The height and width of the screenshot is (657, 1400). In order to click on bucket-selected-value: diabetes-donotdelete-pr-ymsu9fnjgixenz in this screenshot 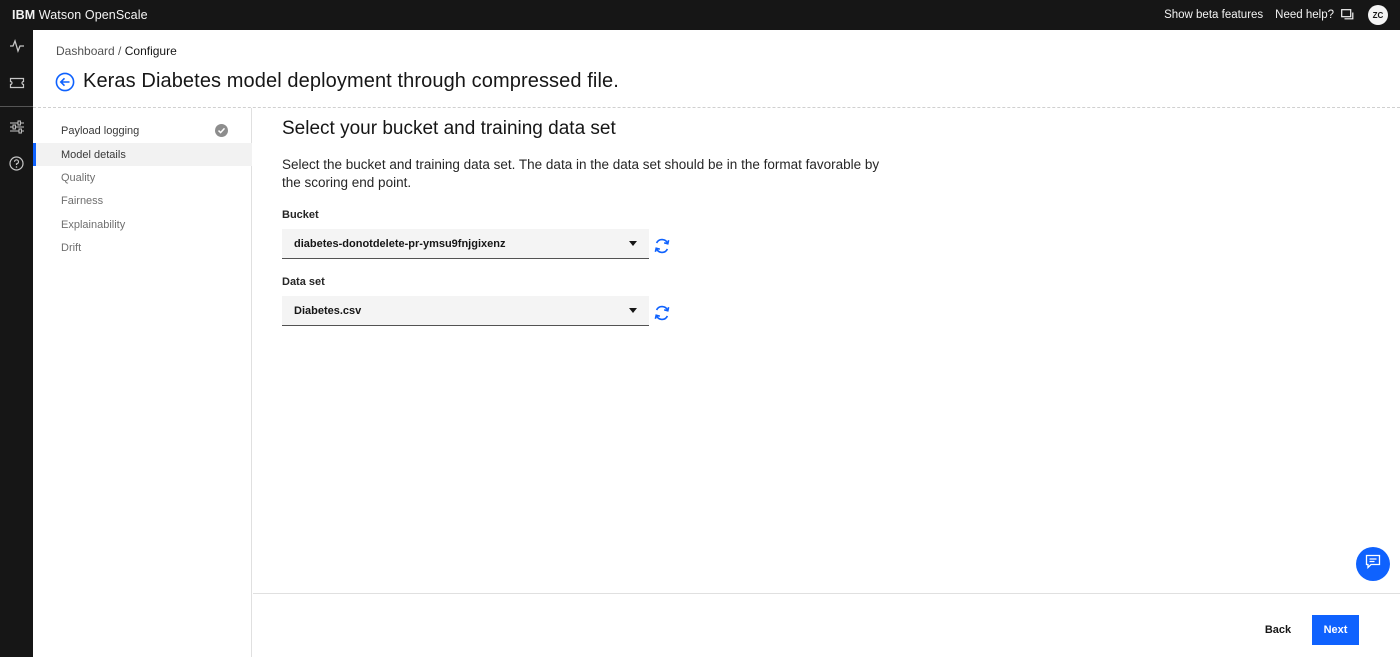, I will do `click(400, 243)`.